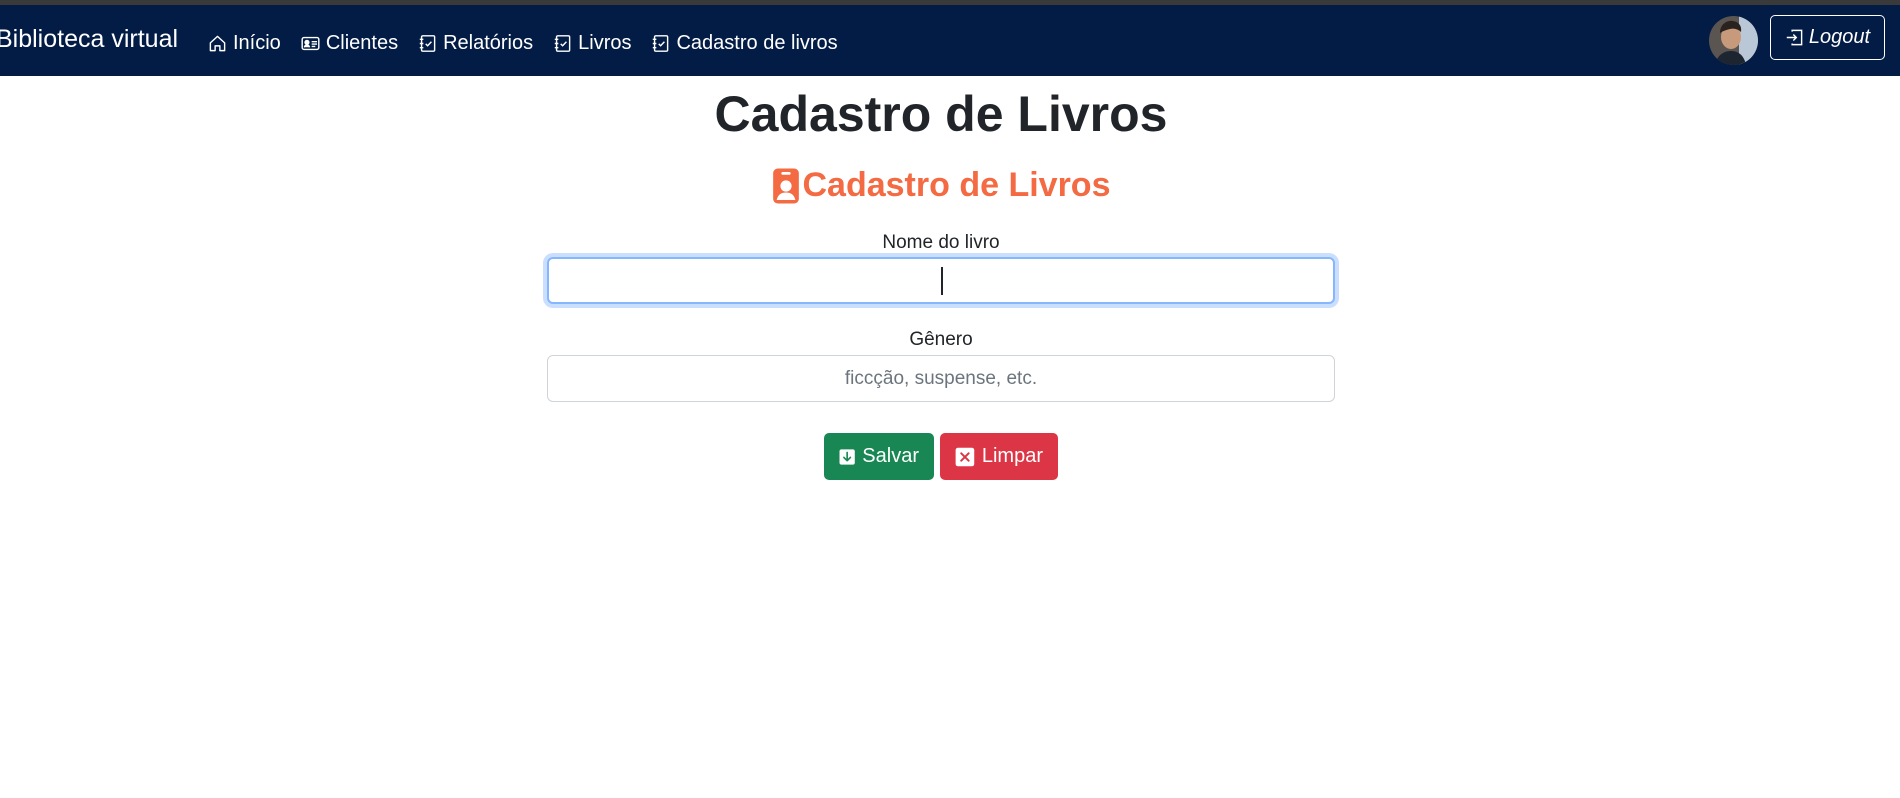  What do you see at coordinates (757, 42) in the screenshot?
I see `nav-item-label: Cadastro de livros` at bounding box center [757, 42].